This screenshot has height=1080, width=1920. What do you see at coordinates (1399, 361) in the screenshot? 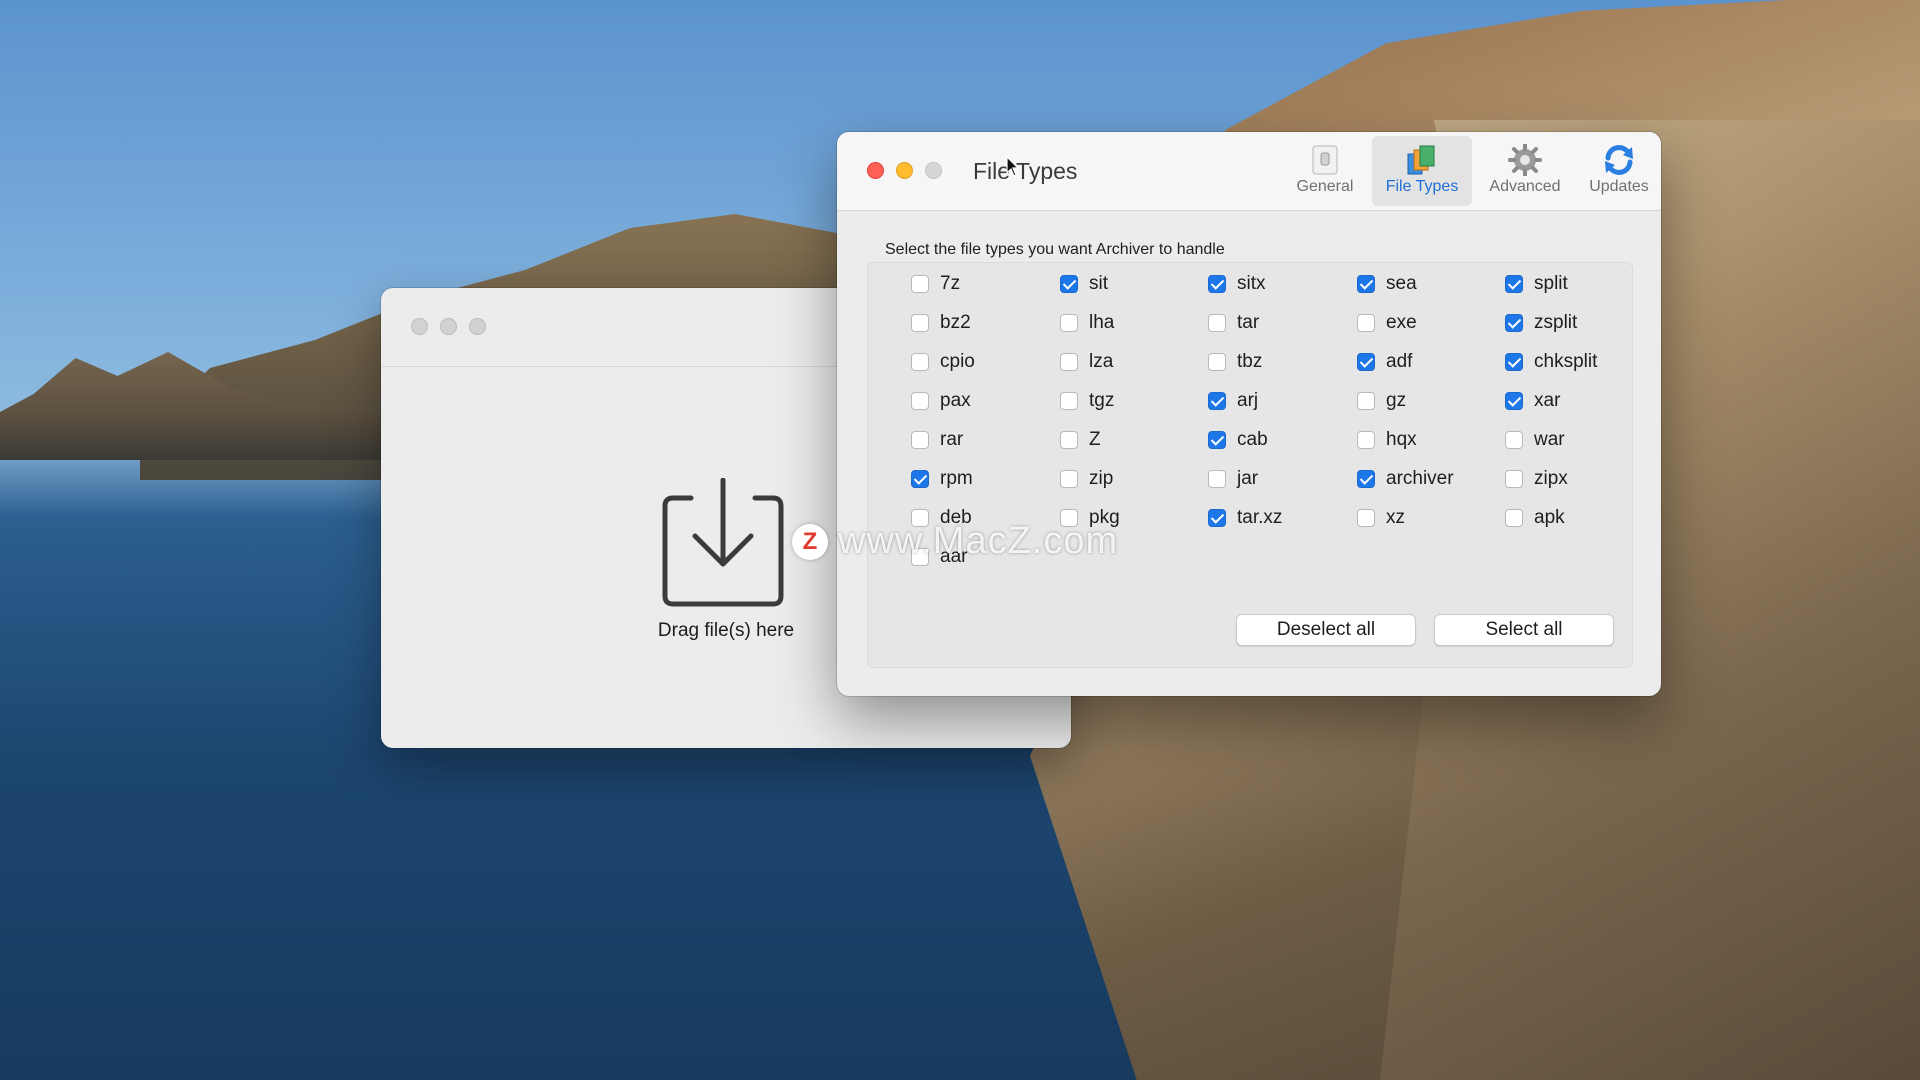
I see `file-type-label: adf` at bounding box center [1399, 361].